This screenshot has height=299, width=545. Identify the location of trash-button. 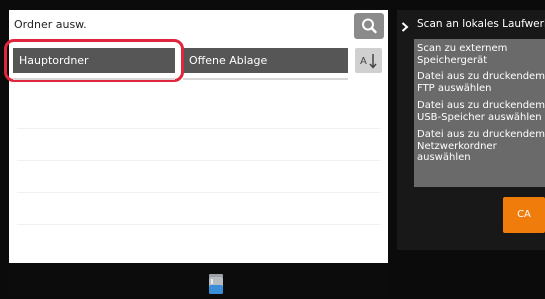
(216, 284).